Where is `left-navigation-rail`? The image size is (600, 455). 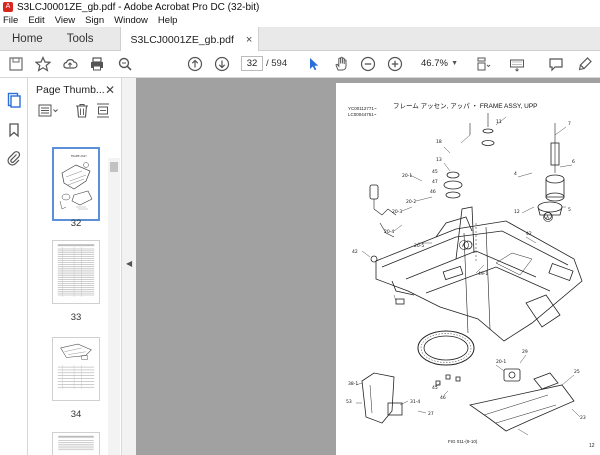 left-navigation-rail is located at coordinates (14, 266).